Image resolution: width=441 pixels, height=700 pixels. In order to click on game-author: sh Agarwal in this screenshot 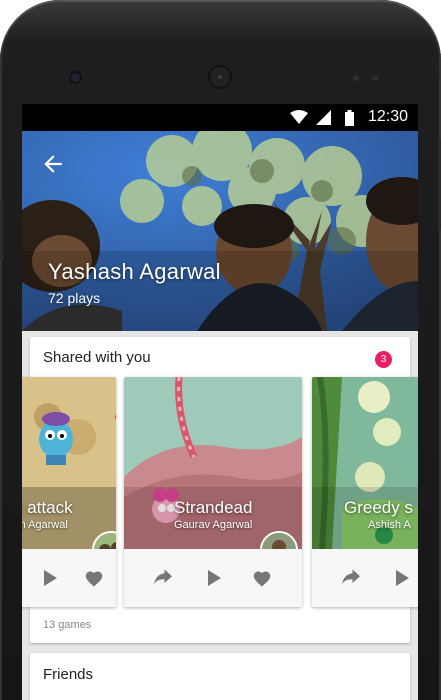, I will do `click(45, 525)`.